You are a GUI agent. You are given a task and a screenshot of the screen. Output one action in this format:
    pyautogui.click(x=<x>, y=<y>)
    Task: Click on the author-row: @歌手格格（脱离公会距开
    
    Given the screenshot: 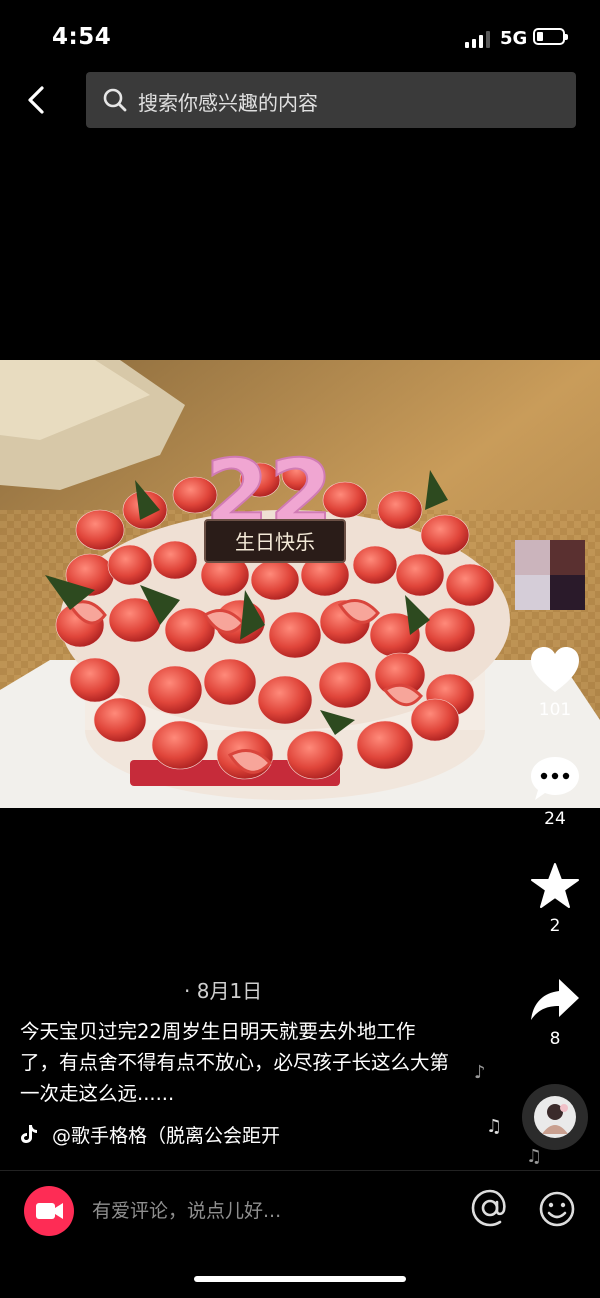 What is the action you would take?
    pyautogui.click(x=180, y=1135)
    